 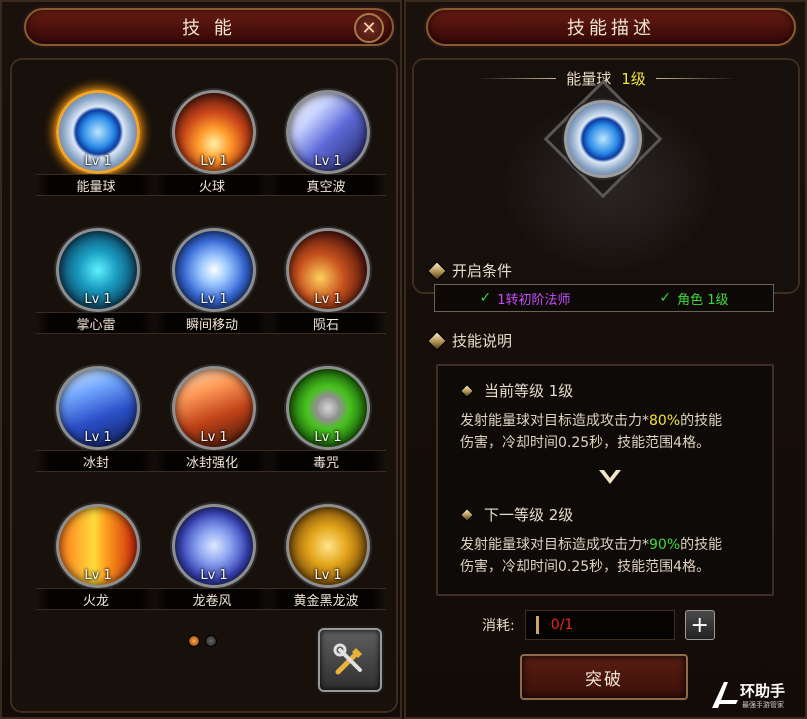 What do you see at coordinates (529, 391) in the screenshot?
I see `current-level-label: 当前等级 1级` at bounding box center [529, 391].